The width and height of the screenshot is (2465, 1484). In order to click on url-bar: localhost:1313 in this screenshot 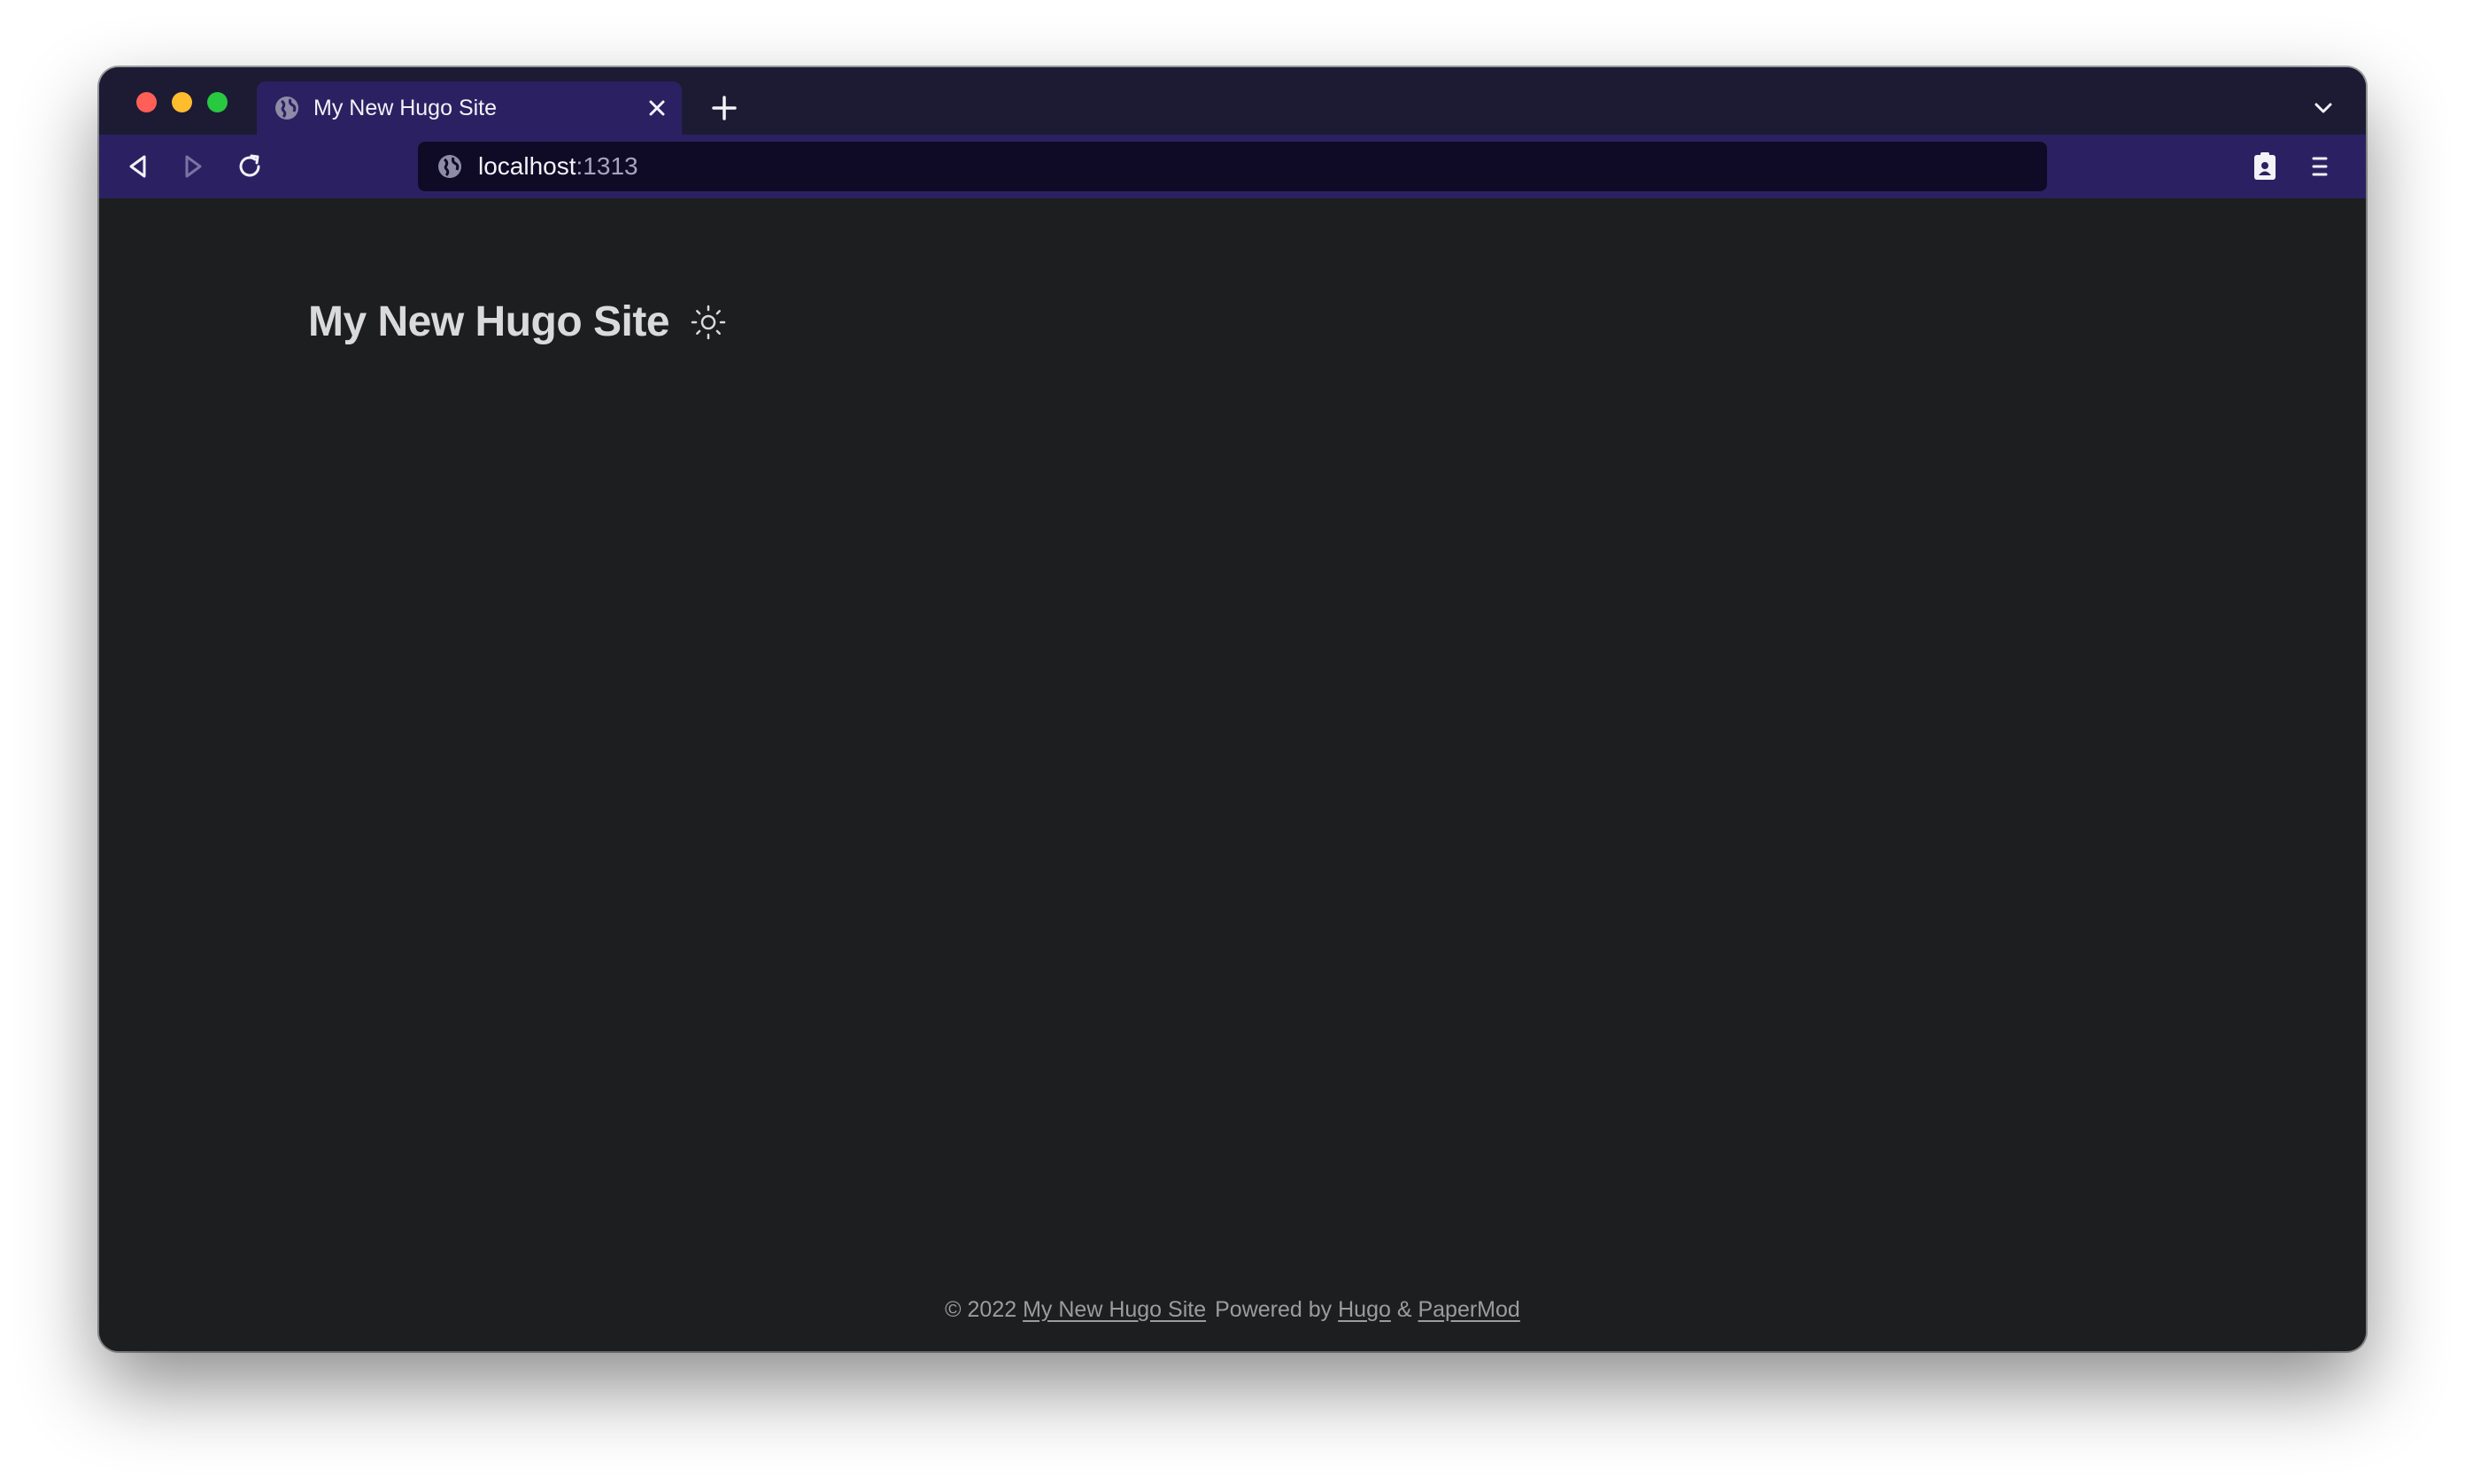, I will do `click(1232, 166)`.